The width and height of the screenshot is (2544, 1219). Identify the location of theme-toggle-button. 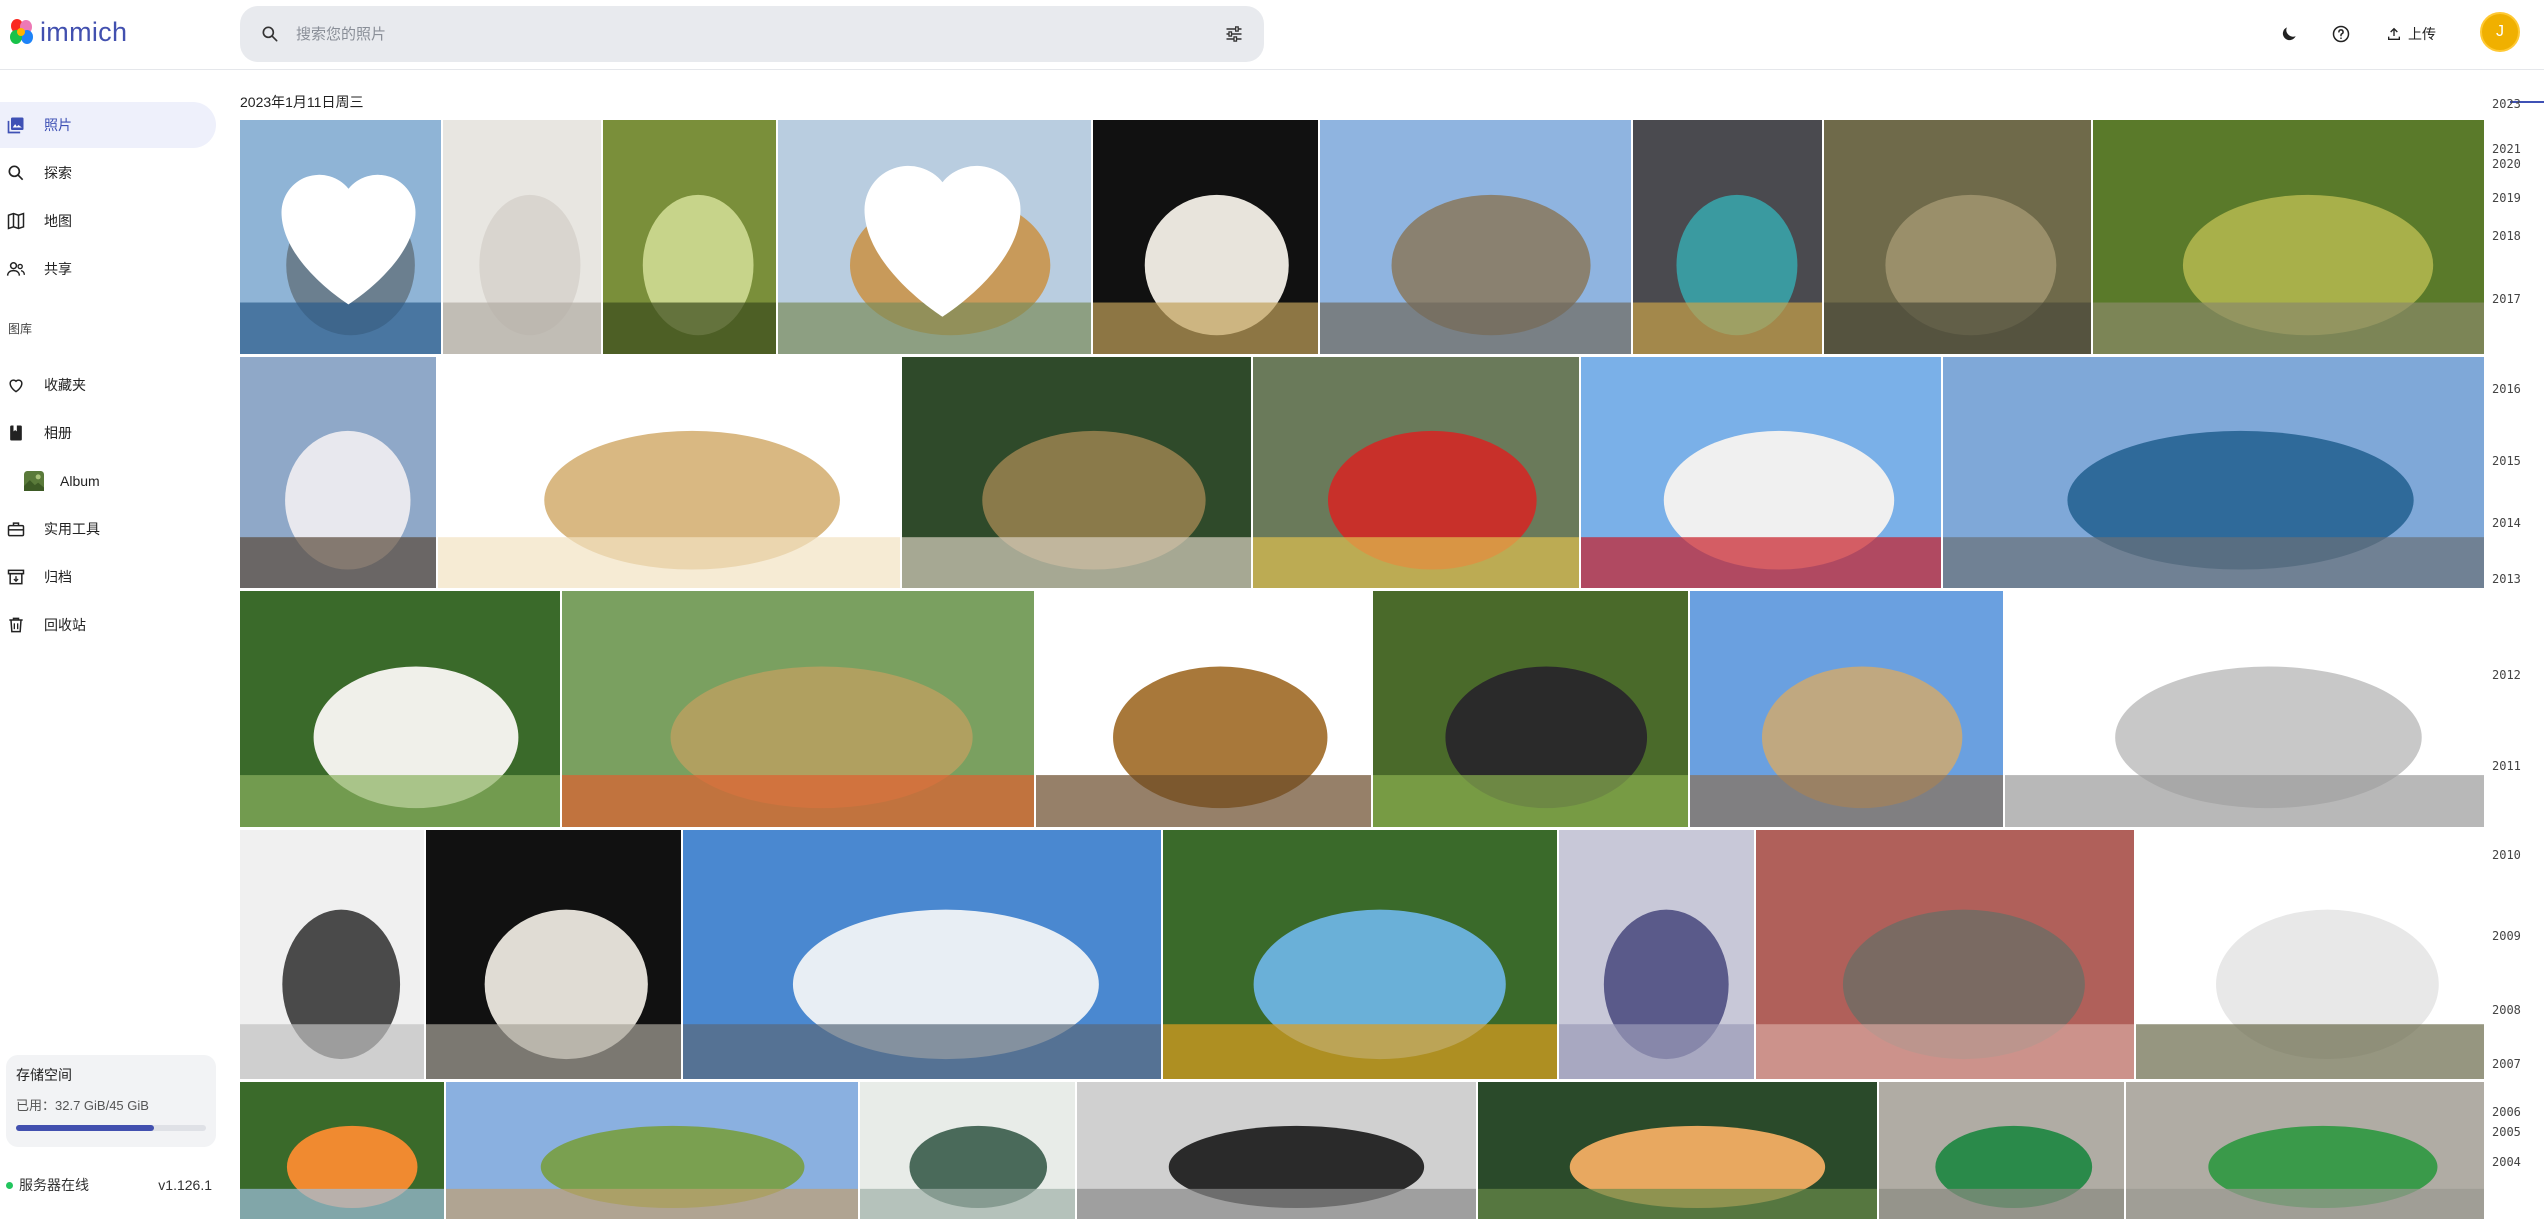
(2289, 34).